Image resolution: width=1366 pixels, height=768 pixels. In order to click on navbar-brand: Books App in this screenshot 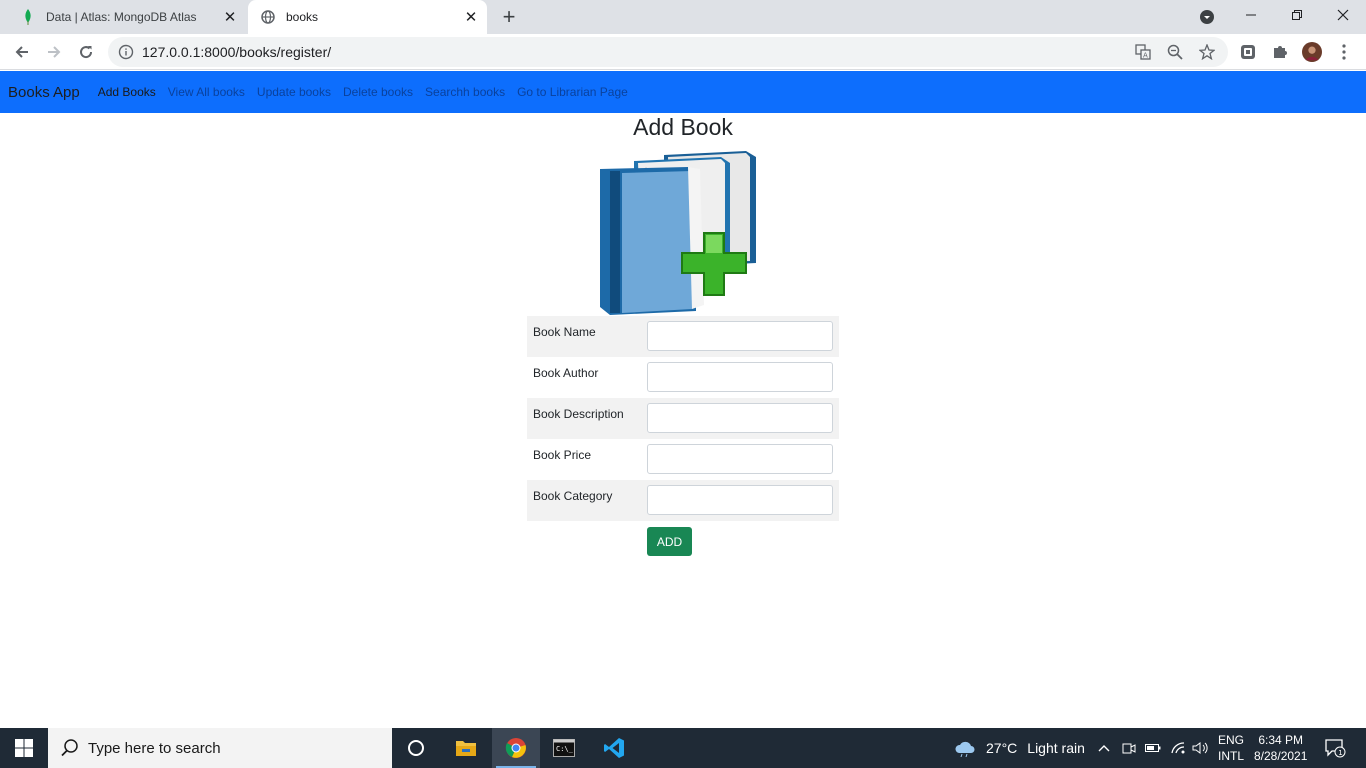, I will do `click(44, 92)`.